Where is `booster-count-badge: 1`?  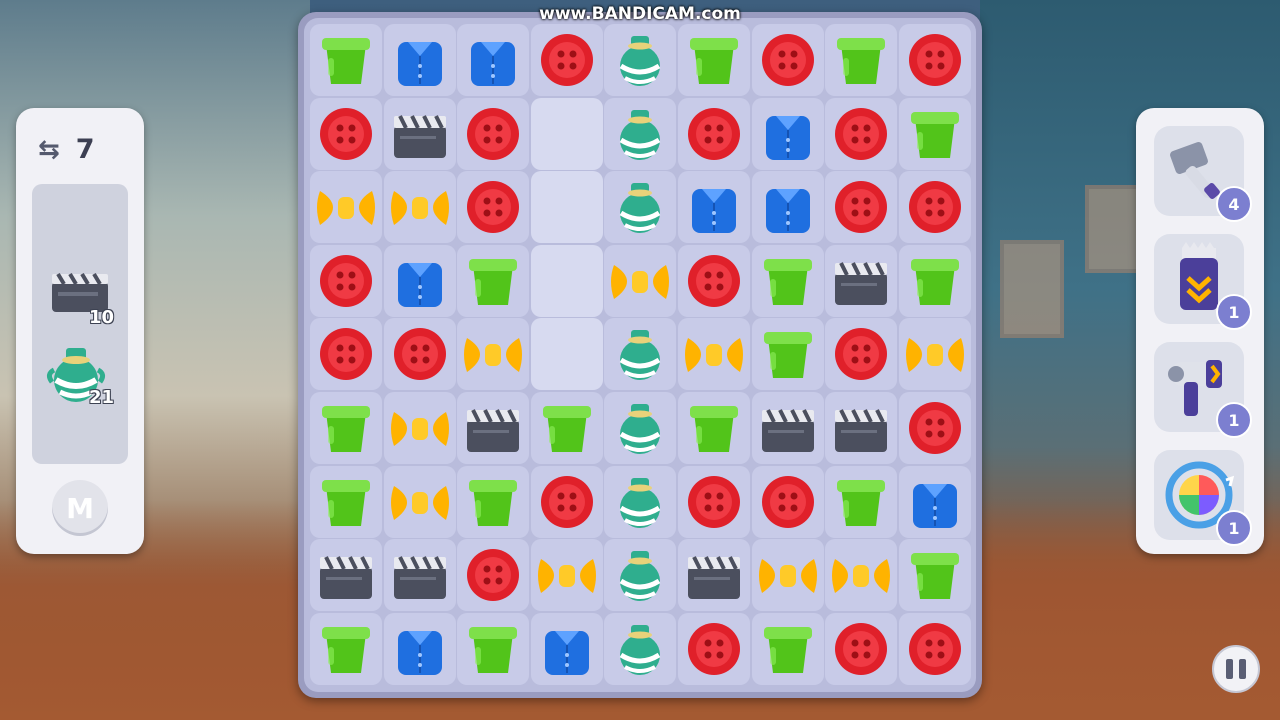 booster-count-badge: 1 is located at coordinates (1234, 420).